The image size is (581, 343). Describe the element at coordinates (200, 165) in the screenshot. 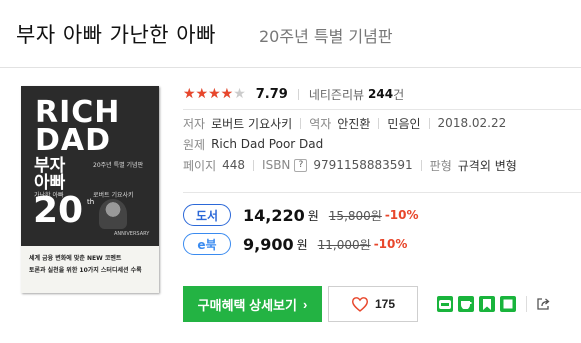

I see `pages-label: 페이지` at that location.